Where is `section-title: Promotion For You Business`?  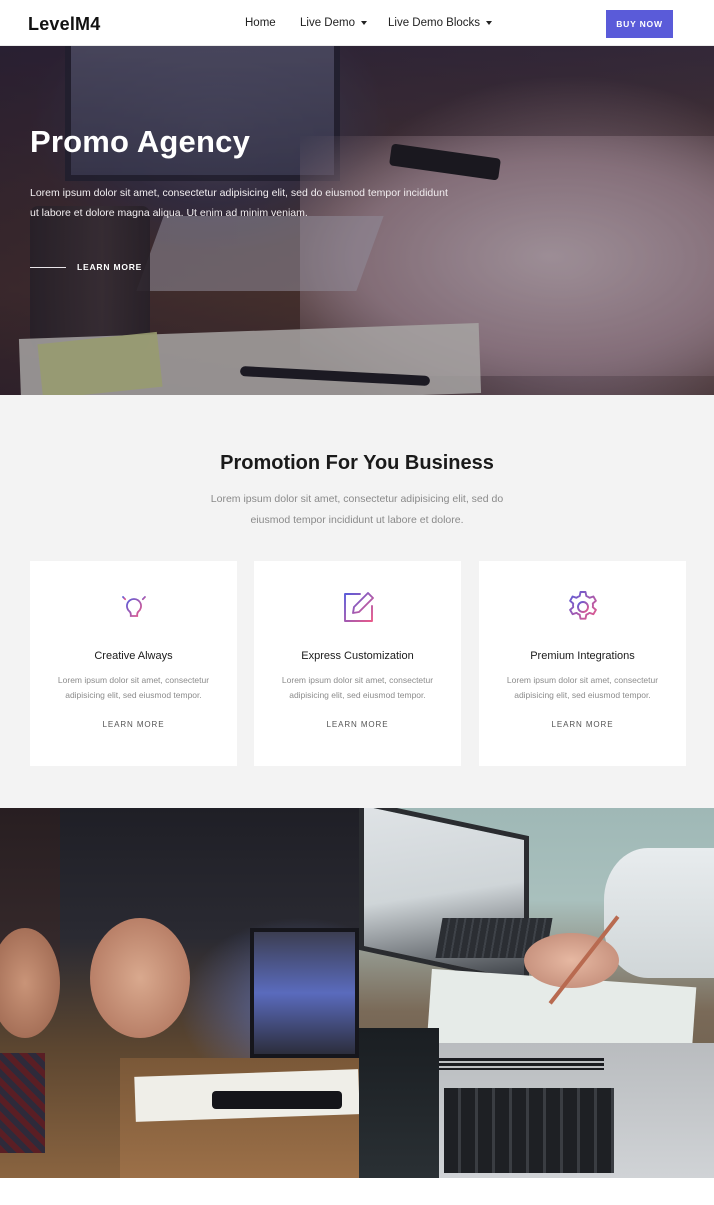 section-title: Promotion For You Business is located at coordinates (357, 463).